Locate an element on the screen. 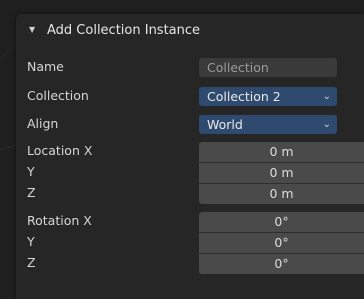 This screenshot has height=299, width=364. rotation-x-row: Rotation X 0° is located at coordinates (190, 221).